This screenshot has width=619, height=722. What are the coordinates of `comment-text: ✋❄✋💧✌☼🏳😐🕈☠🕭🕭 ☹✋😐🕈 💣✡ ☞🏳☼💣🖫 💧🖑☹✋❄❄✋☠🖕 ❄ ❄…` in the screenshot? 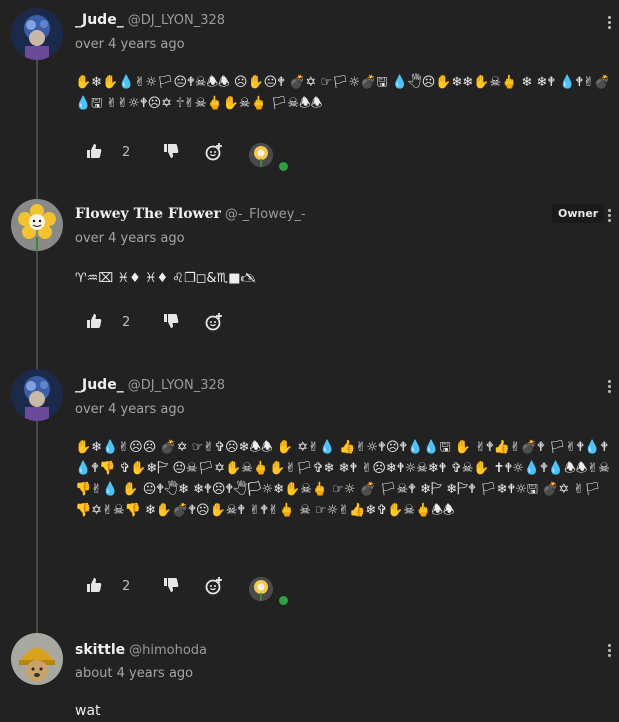 It's located at (343, 93).